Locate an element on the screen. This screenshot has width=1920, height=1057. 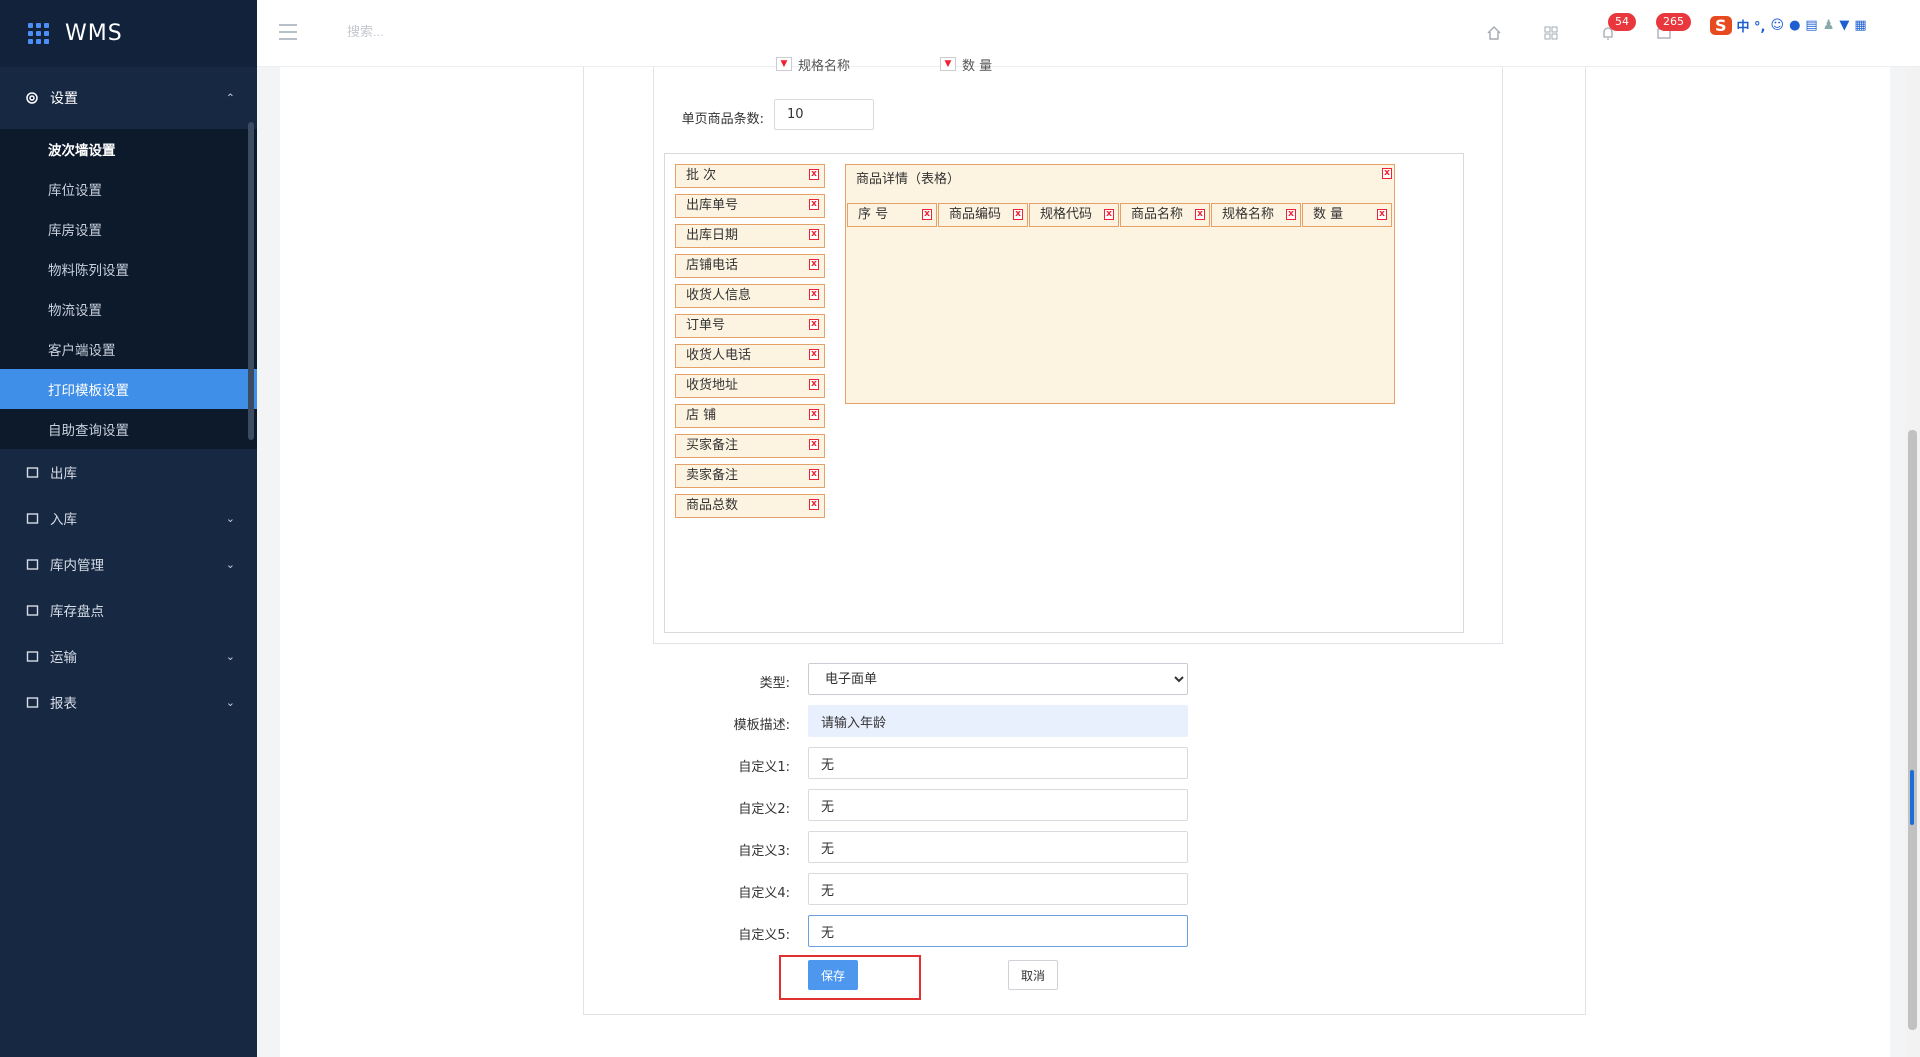
table-column-label: 商品名称 is located at coordinates (1157, 214).